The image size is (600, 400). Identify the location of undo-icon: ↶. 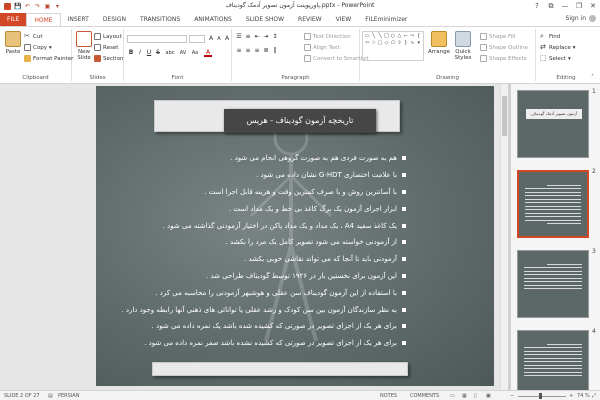
(27, 6).